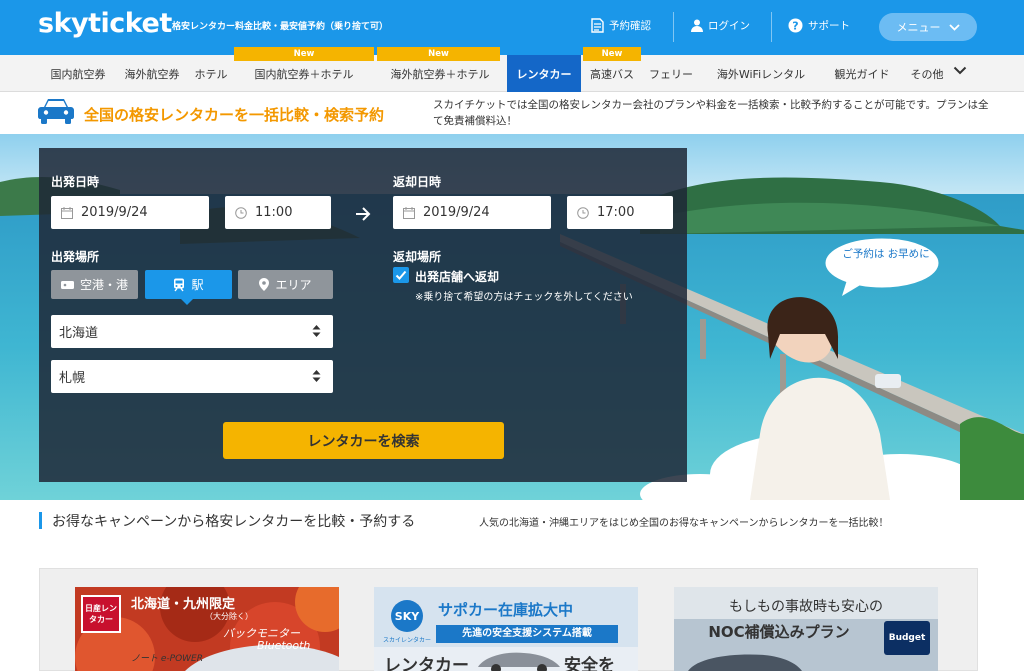 This screenshot has width=1024, height=671. I want to click on bubble-message: ご予約は お早めに, so click(886, 254).